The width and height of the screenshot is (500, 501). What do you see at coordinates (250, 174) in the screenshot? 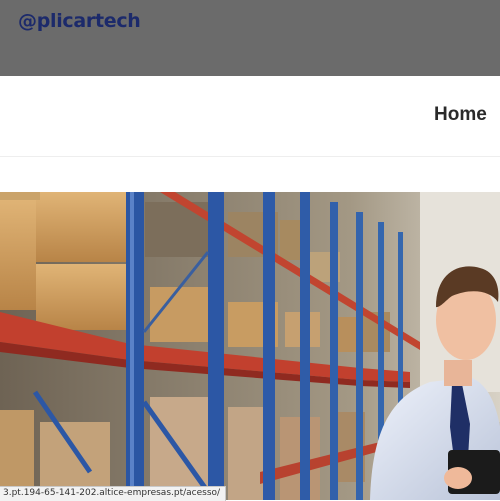
I see `spacer` at bounding box center [250, 174].